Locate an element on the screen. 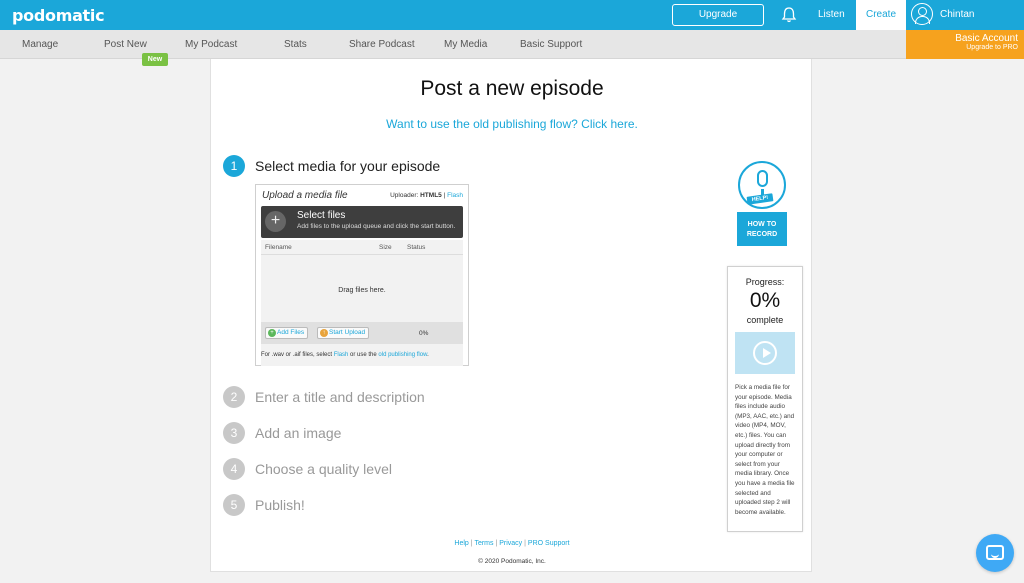 Image resolution: width=1024 pixels, height=583 pixels. note-middle: or use the is located at coordinates (363, 355).